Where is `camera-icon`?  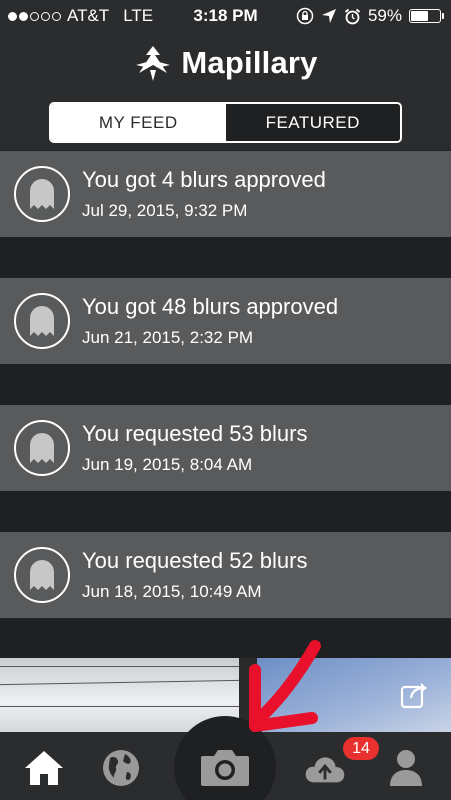
camera-icon is located at coordinates (225, 768).